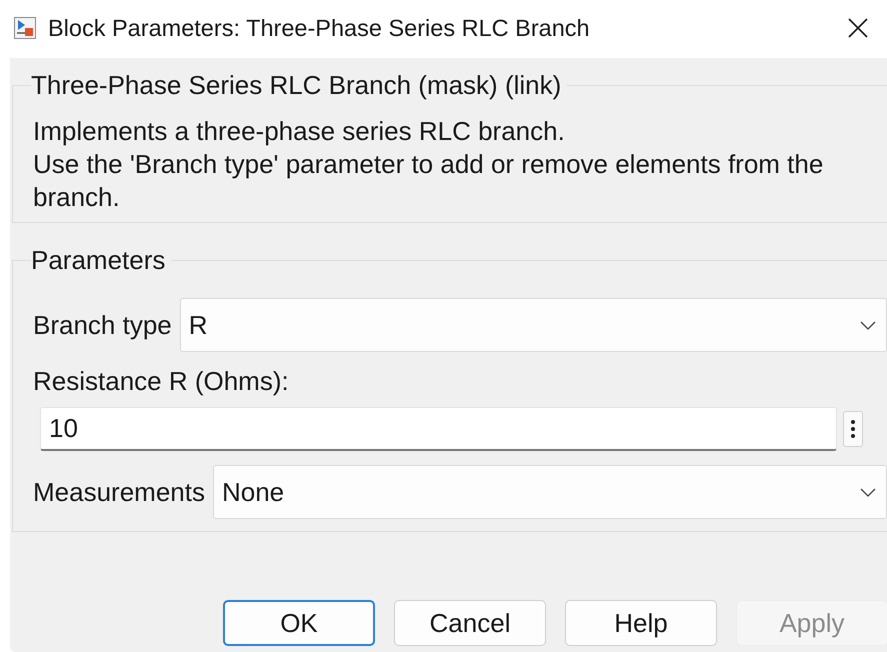 Image resolution: width=887 pixels, height=652 pixels. I want to click on vertical-dots-icon, so click(853, 429).